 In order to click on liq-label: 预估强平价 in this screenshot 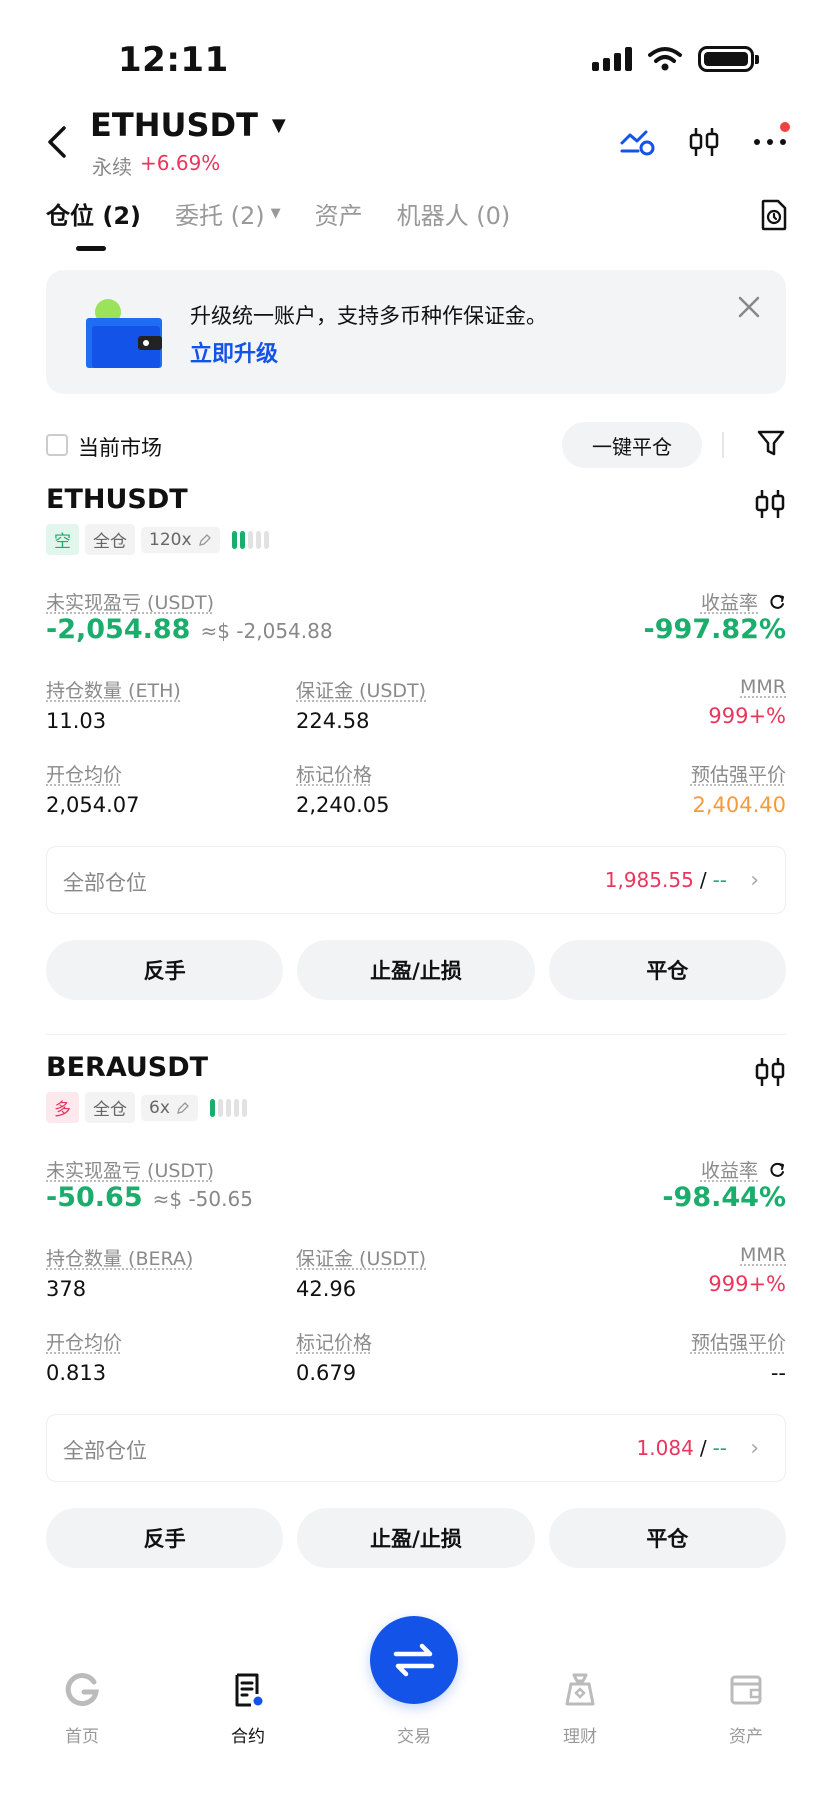, I will do `click(738, 775)`.